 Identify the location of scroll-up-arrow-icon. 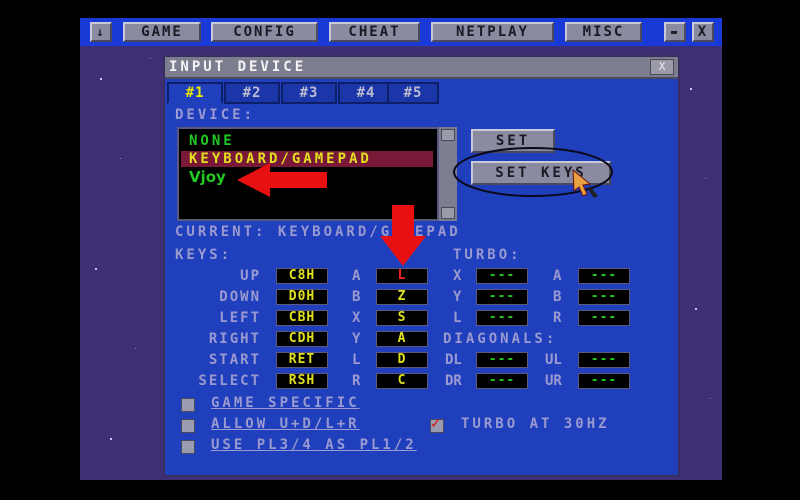
(448, 135).